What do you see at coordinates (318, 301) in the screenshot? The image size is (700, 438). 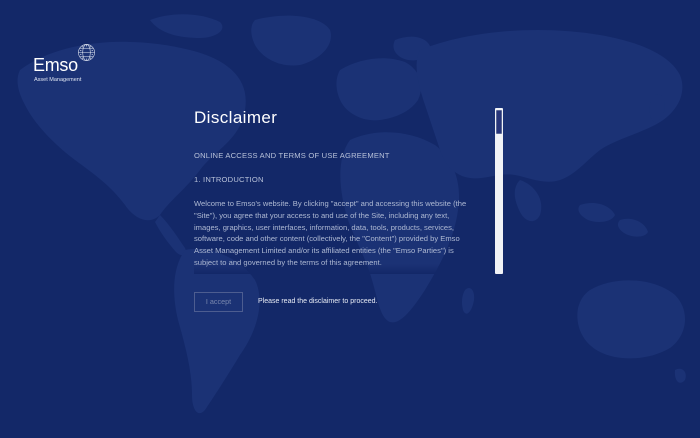 I see `proceed-notice: Please read the disclaimer to proceed.` at bounding box center [318, 301].